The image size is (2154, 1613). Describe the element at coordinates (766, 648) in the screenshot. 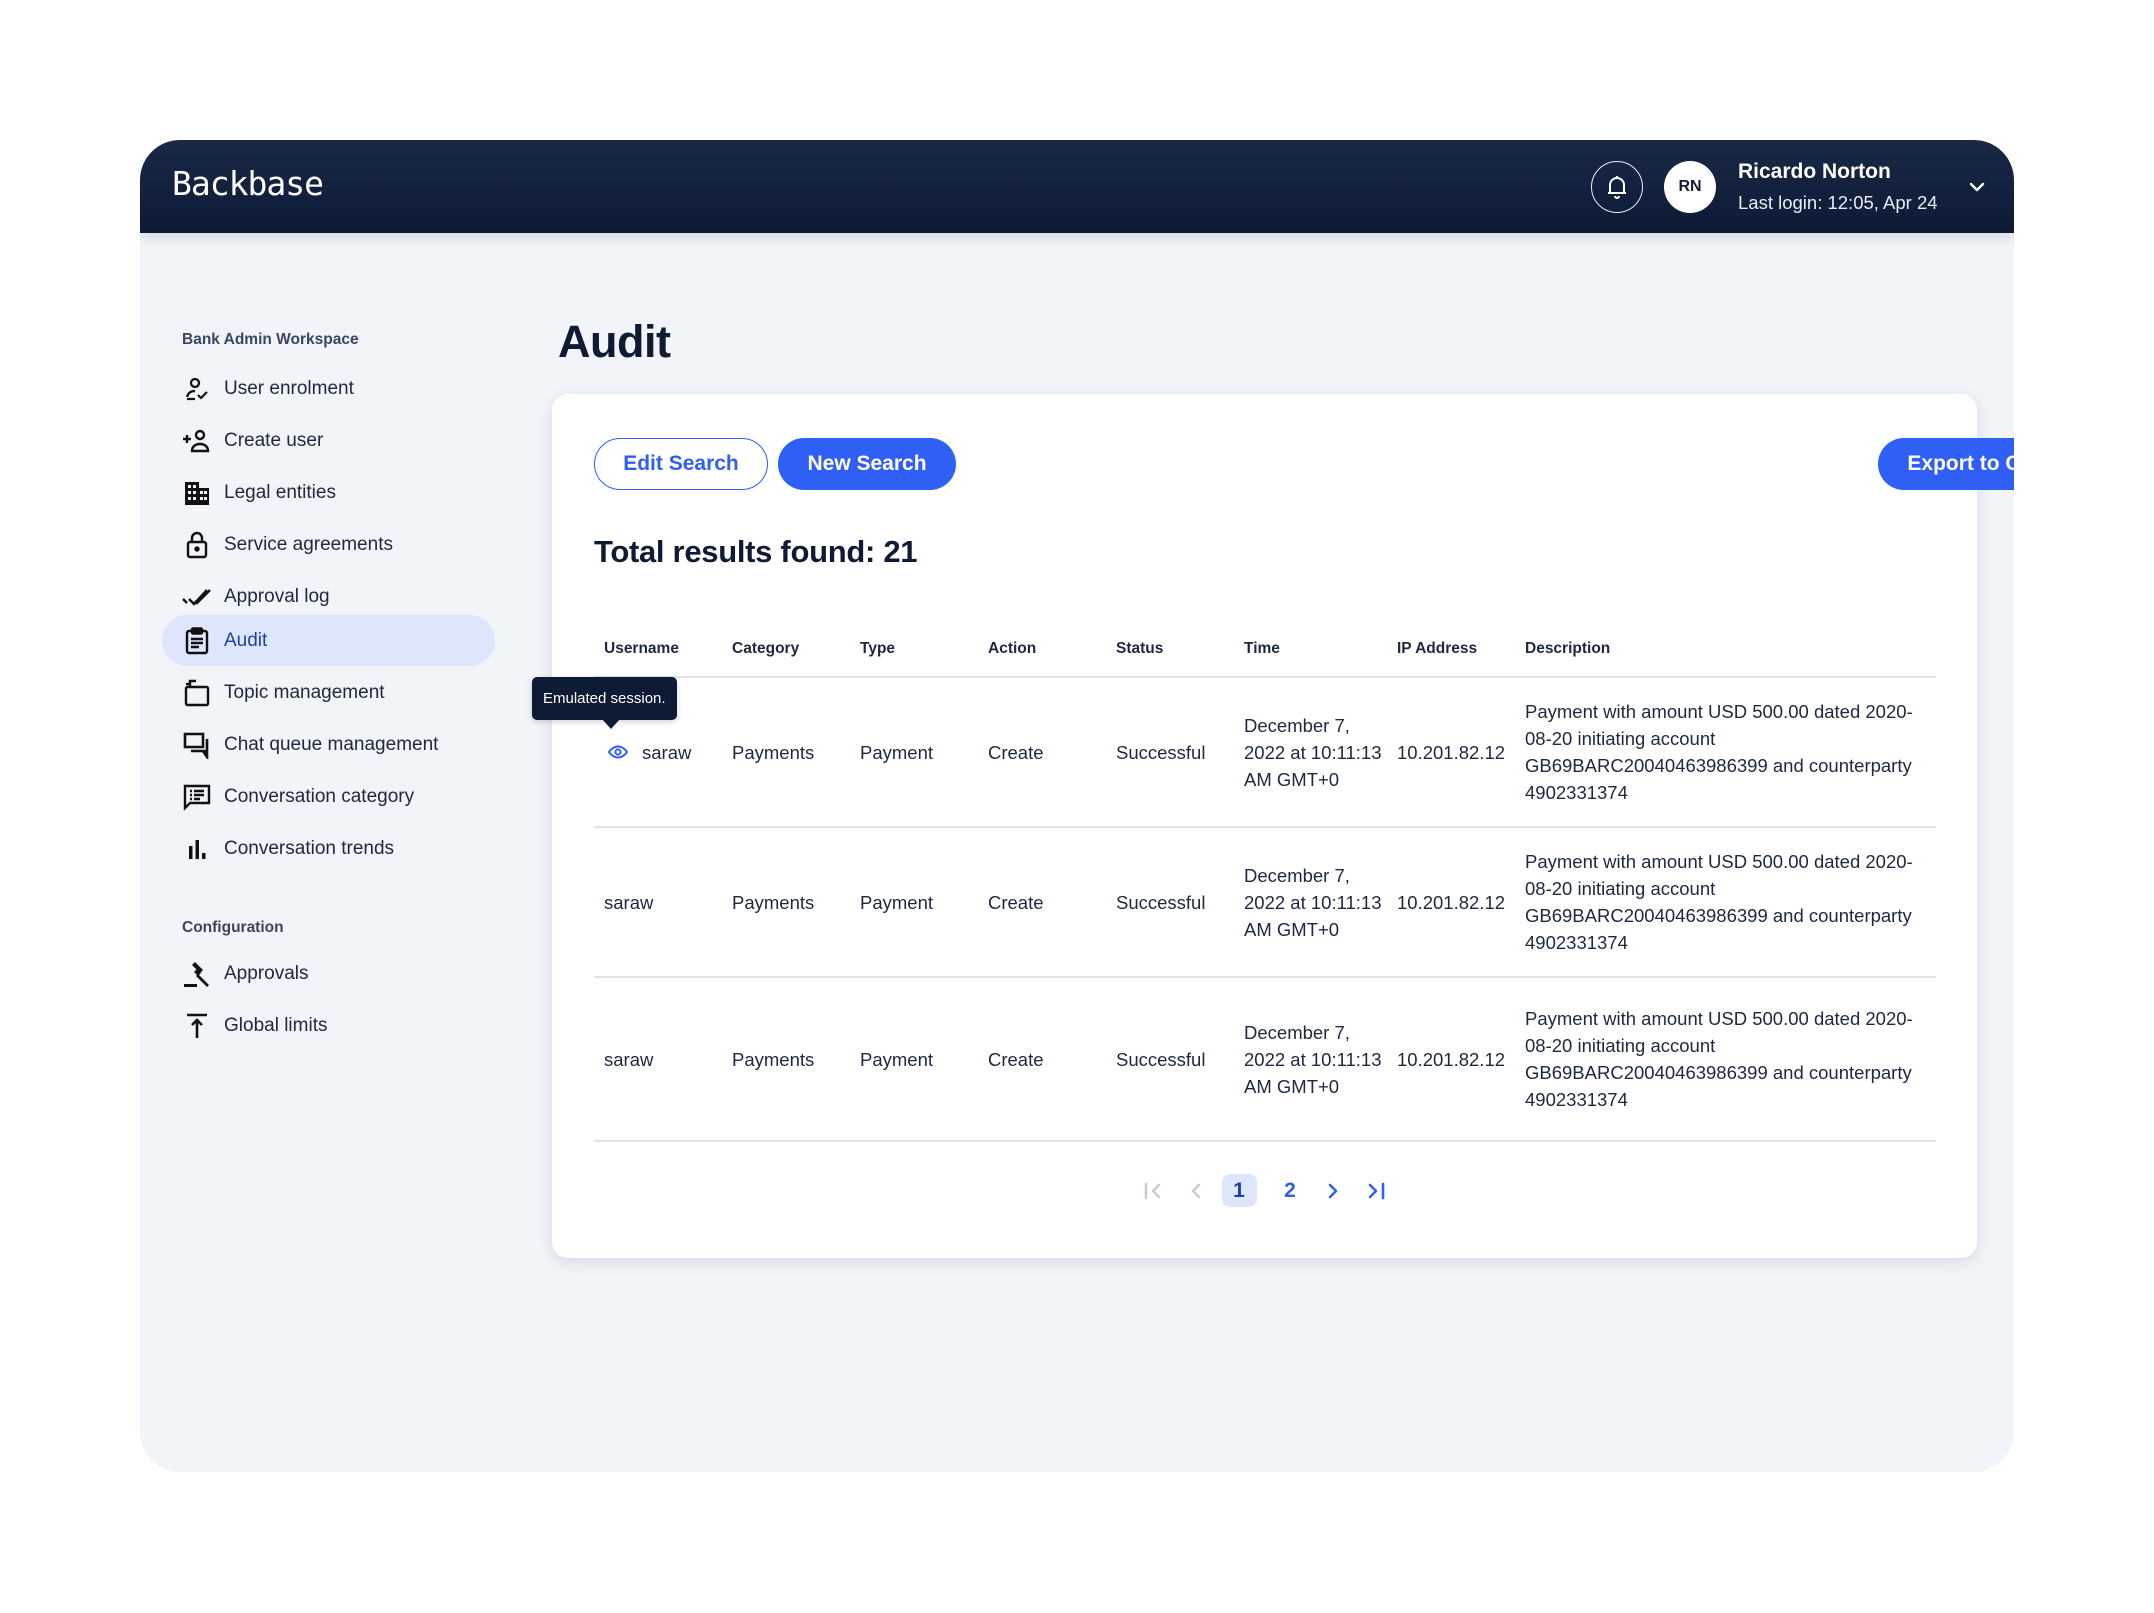

I see `column-header-category: Category` at that location.